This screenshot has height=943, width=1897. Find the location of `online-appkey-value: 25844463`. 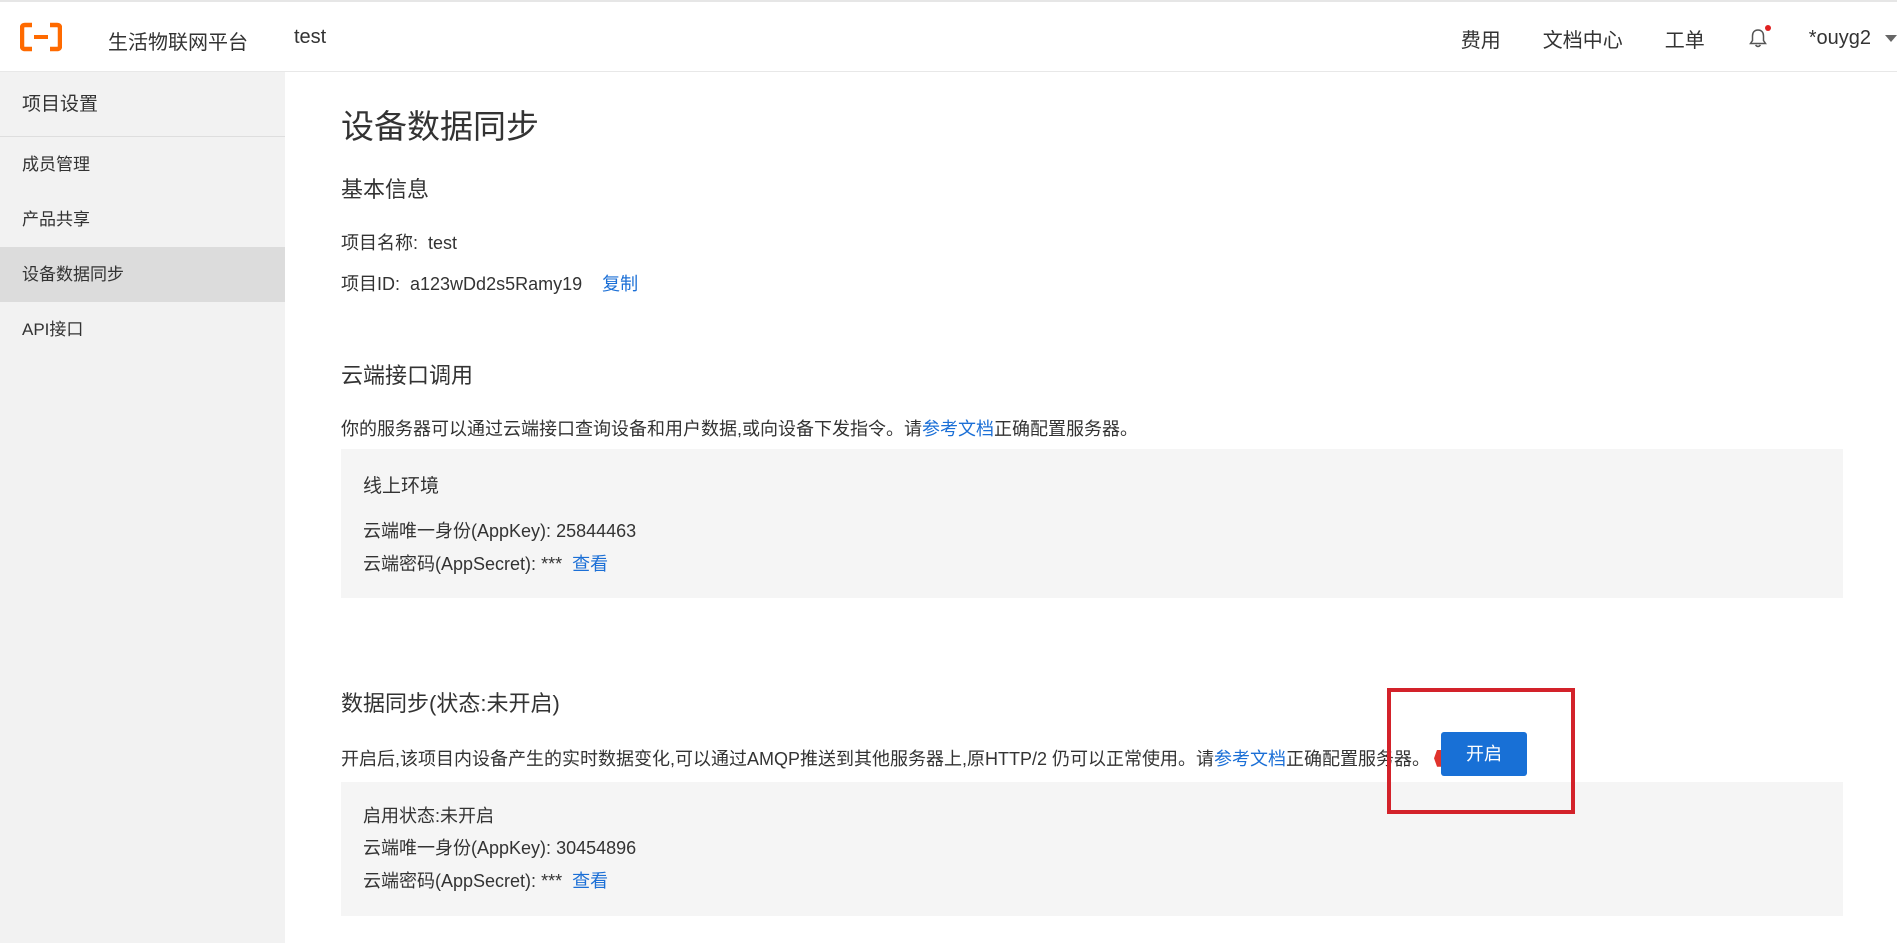

online-appkey-value: 25844463 is located at coordinates (596, 531).